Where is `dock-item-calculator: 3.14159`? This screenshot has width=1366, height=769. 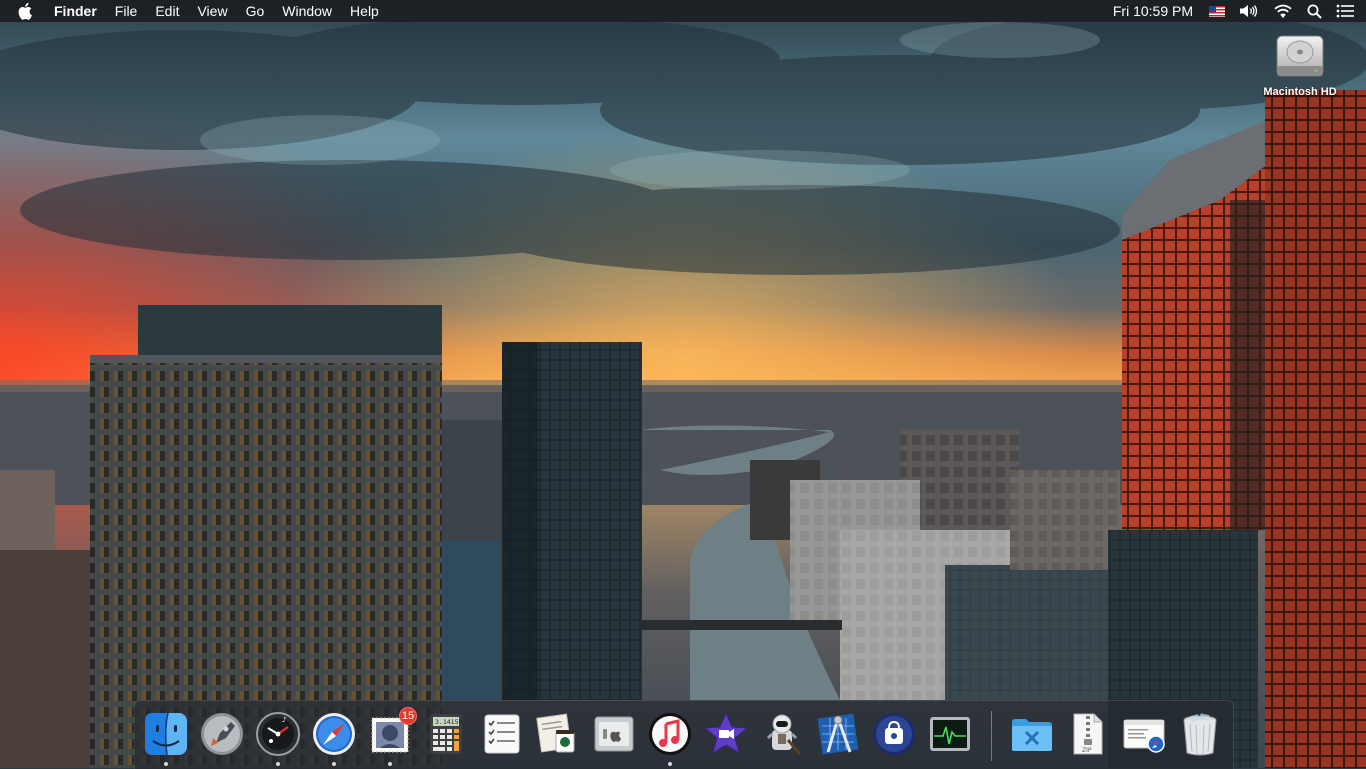 dock-item-calculator: 3.14159 is located at coordinates (446, 734).